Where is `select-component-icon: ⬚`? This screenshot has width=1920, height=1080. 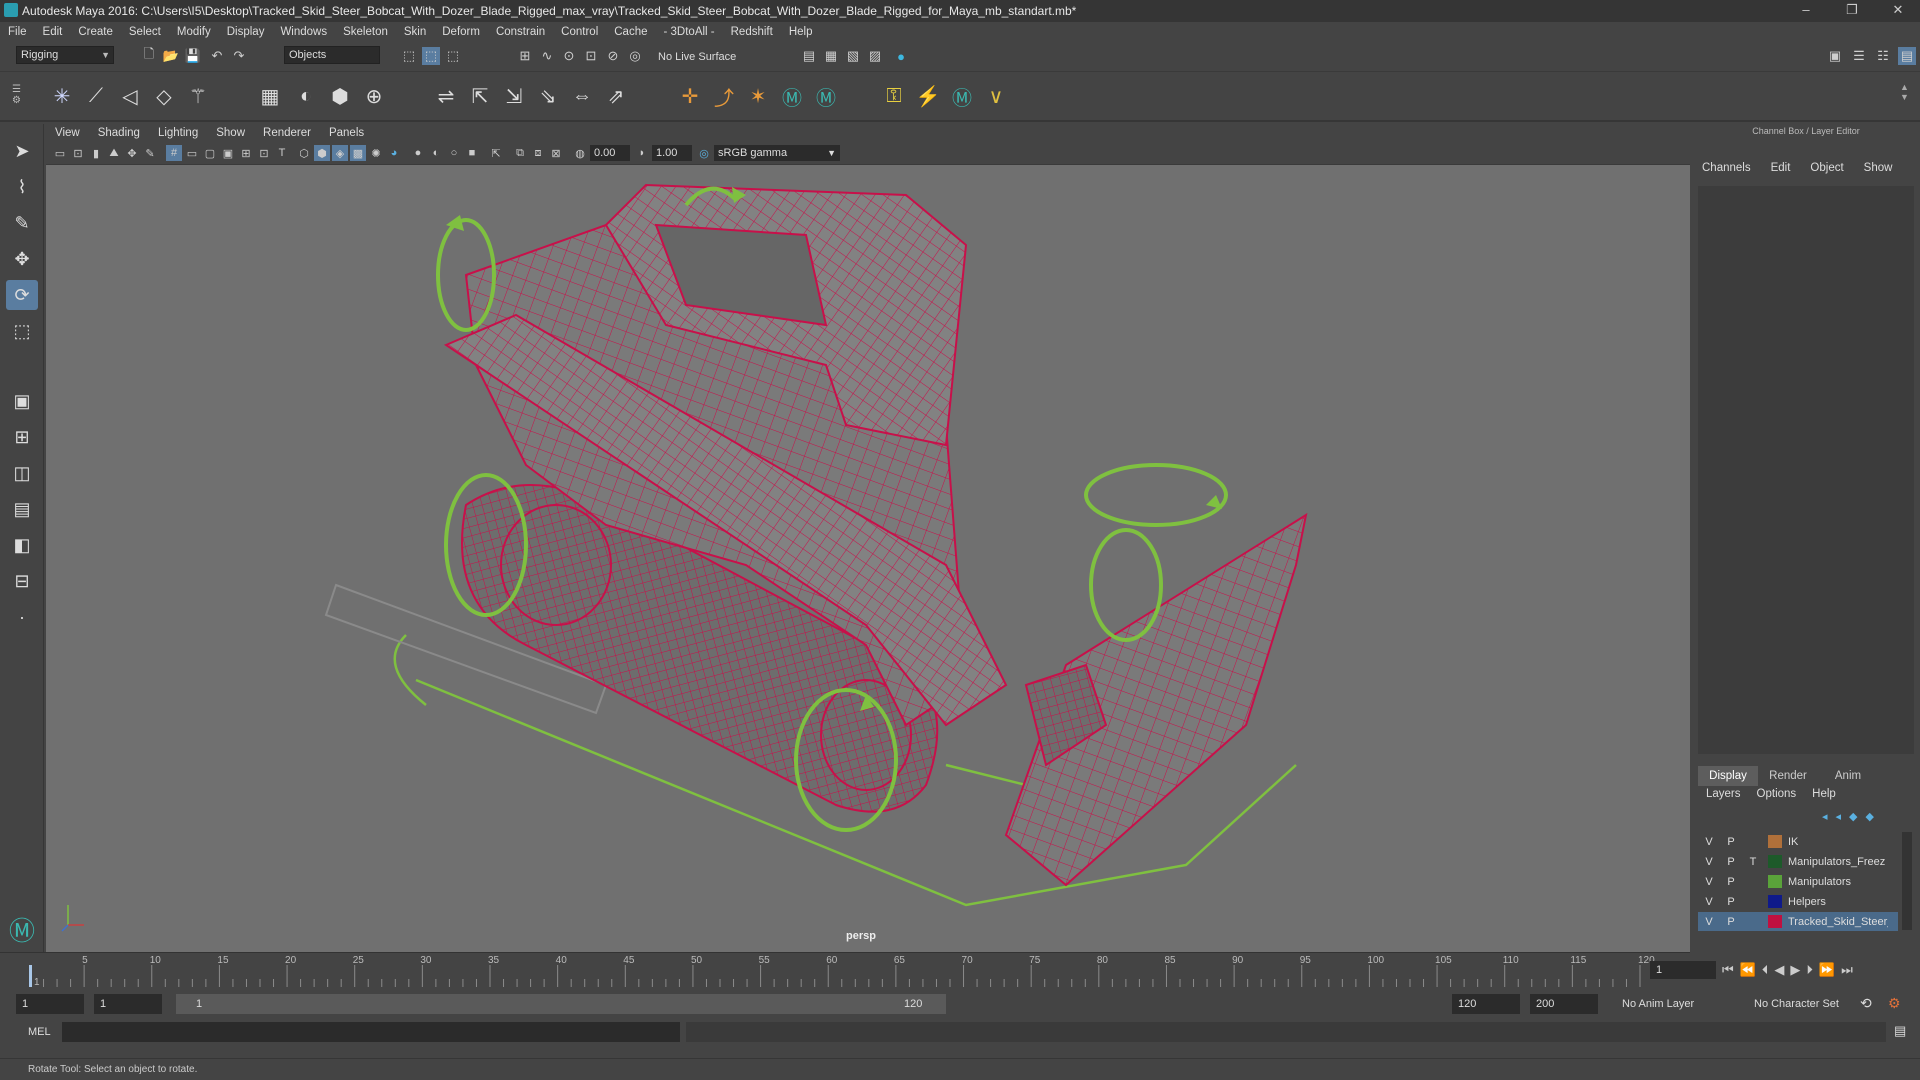 select-component-icon: ⬚ is located at coordinates (453, 56).